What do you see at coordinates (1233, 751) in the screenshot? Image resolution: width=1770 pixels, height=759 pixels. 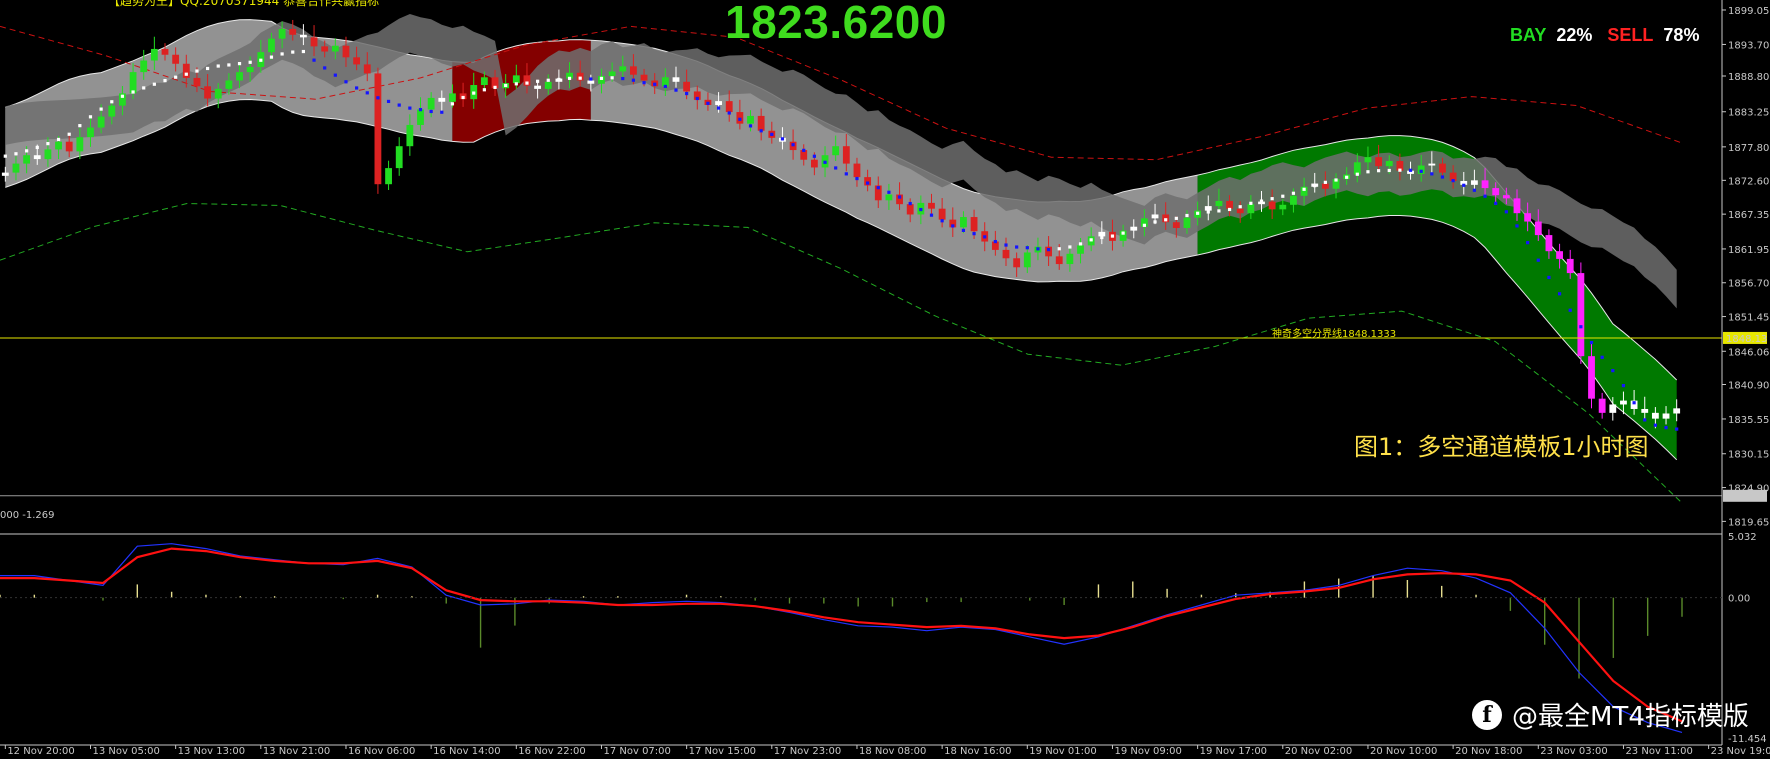 I see `time-tick-label: 19 Nov 17:00` at bounding box center [1233, 751].